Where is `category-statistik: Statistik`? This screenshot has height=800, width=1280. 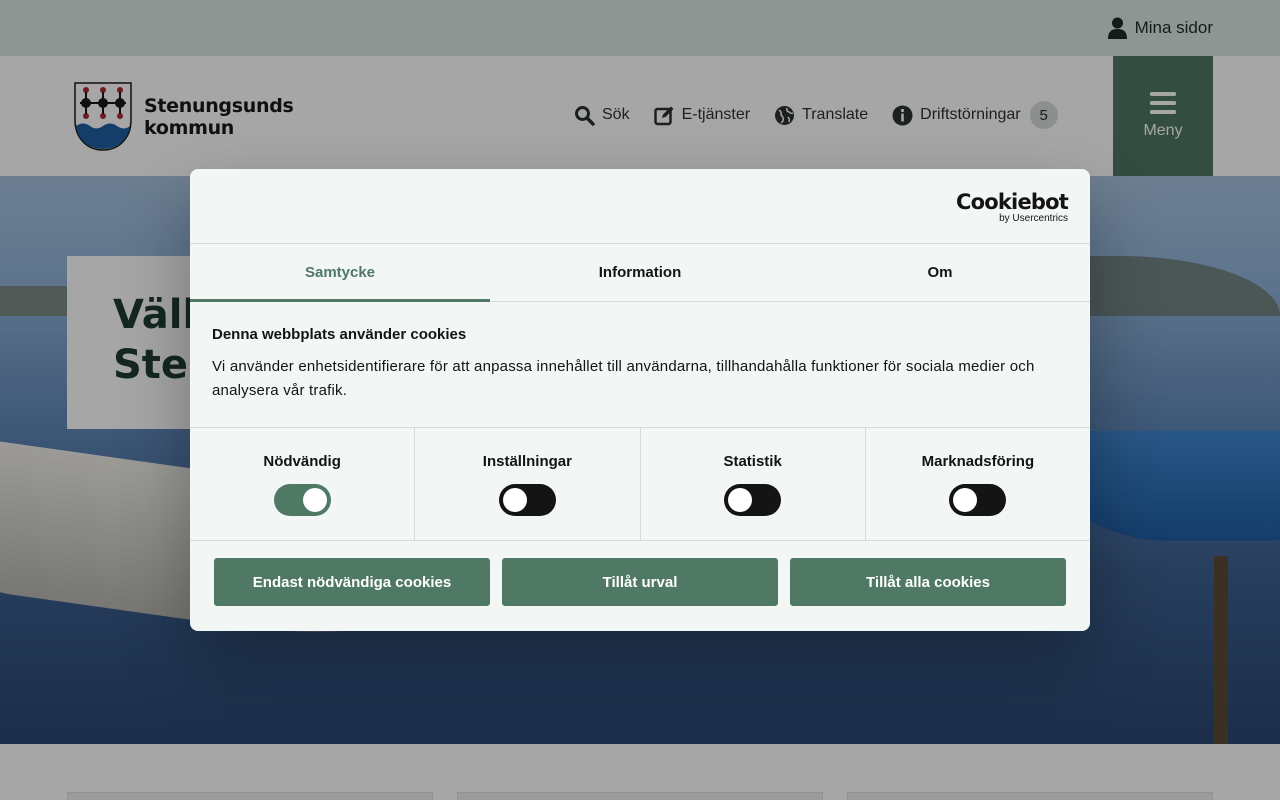 category-statistik: Statistik is located at coordinates (753, 484).